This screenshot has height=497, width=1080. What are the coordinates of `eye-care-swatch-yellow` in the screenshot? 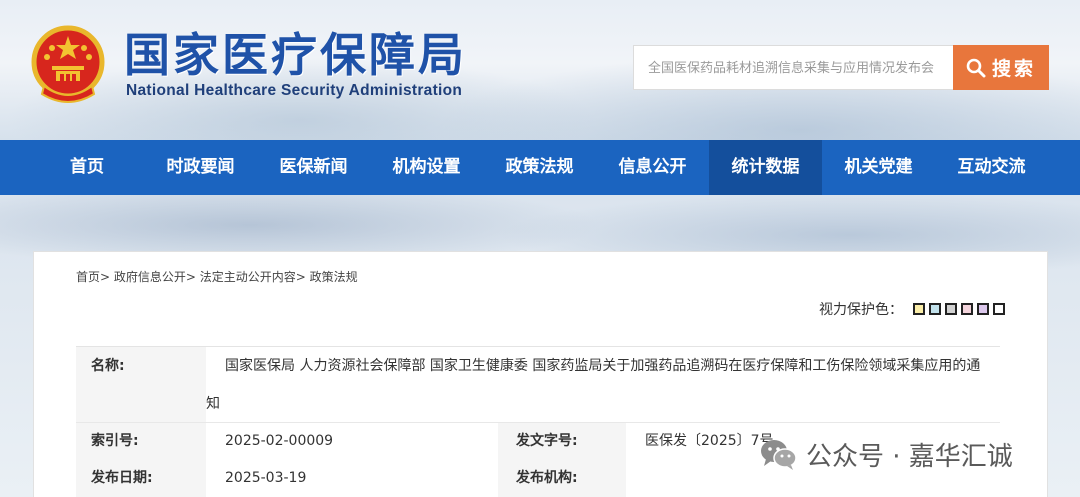 It's located at (919, 309).